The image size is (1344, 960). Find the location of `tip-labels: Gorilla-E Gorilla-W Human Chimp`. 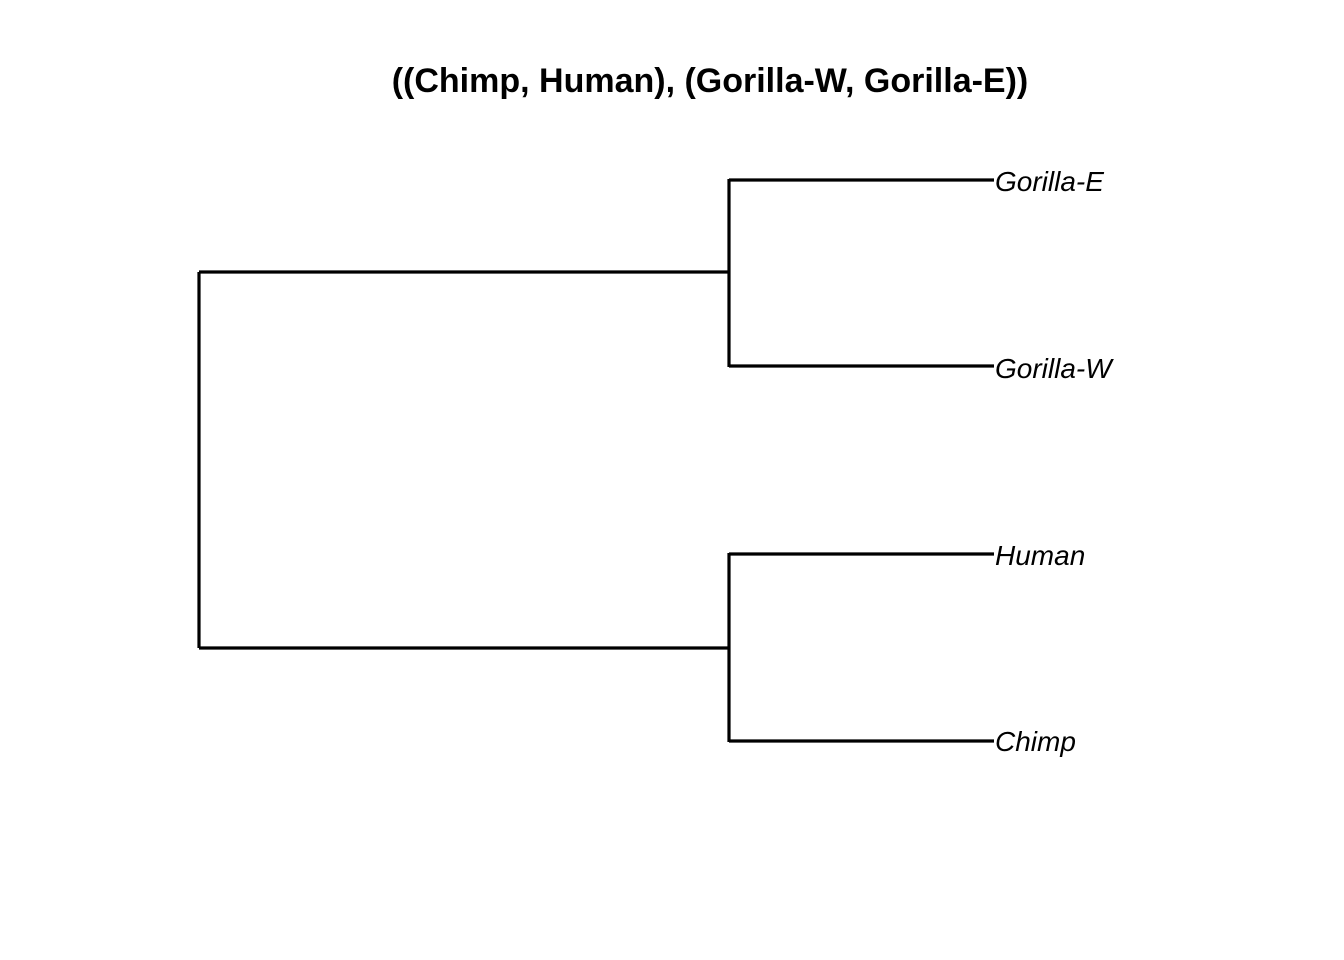

tip-labels: Gorilla-E Gorilla-W Human Chimp is located at coordinates (1054, 461).